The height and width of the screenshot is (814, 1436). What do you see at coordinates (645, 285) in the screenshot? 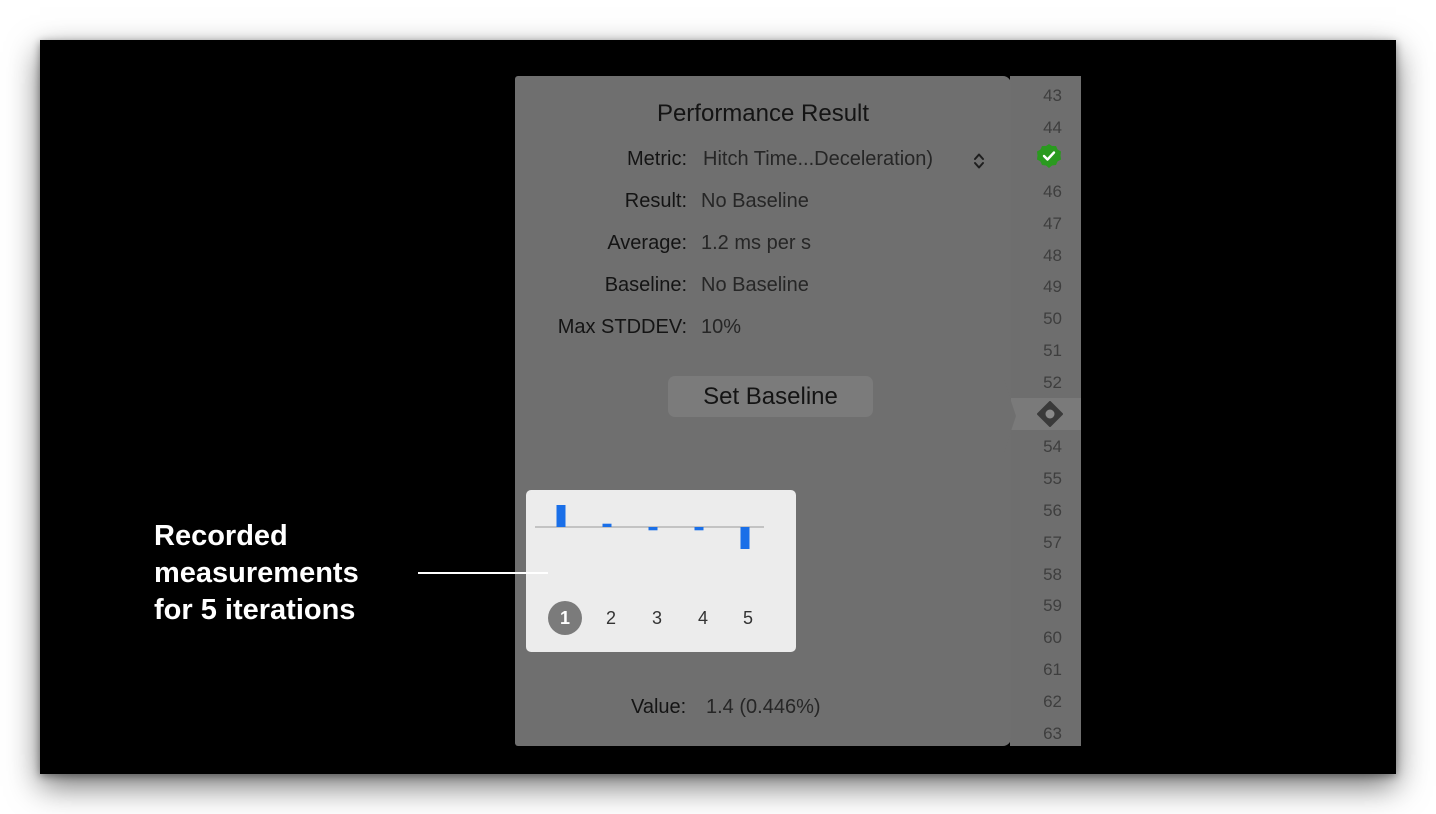
I see `baseline-label: Baseline:` at bounding box center [645, 285].